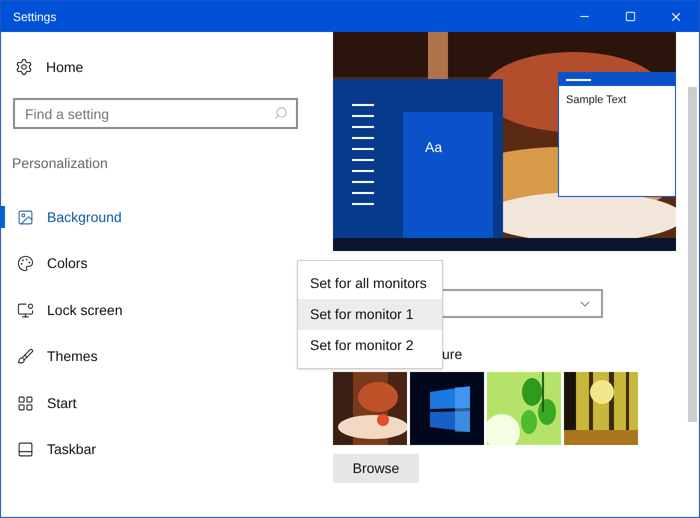 The width and height of the screenshot is (700, 518). Describe the element at coordinates (433, 147) in the screenshot. I see `tile-text: Aa` at that location.